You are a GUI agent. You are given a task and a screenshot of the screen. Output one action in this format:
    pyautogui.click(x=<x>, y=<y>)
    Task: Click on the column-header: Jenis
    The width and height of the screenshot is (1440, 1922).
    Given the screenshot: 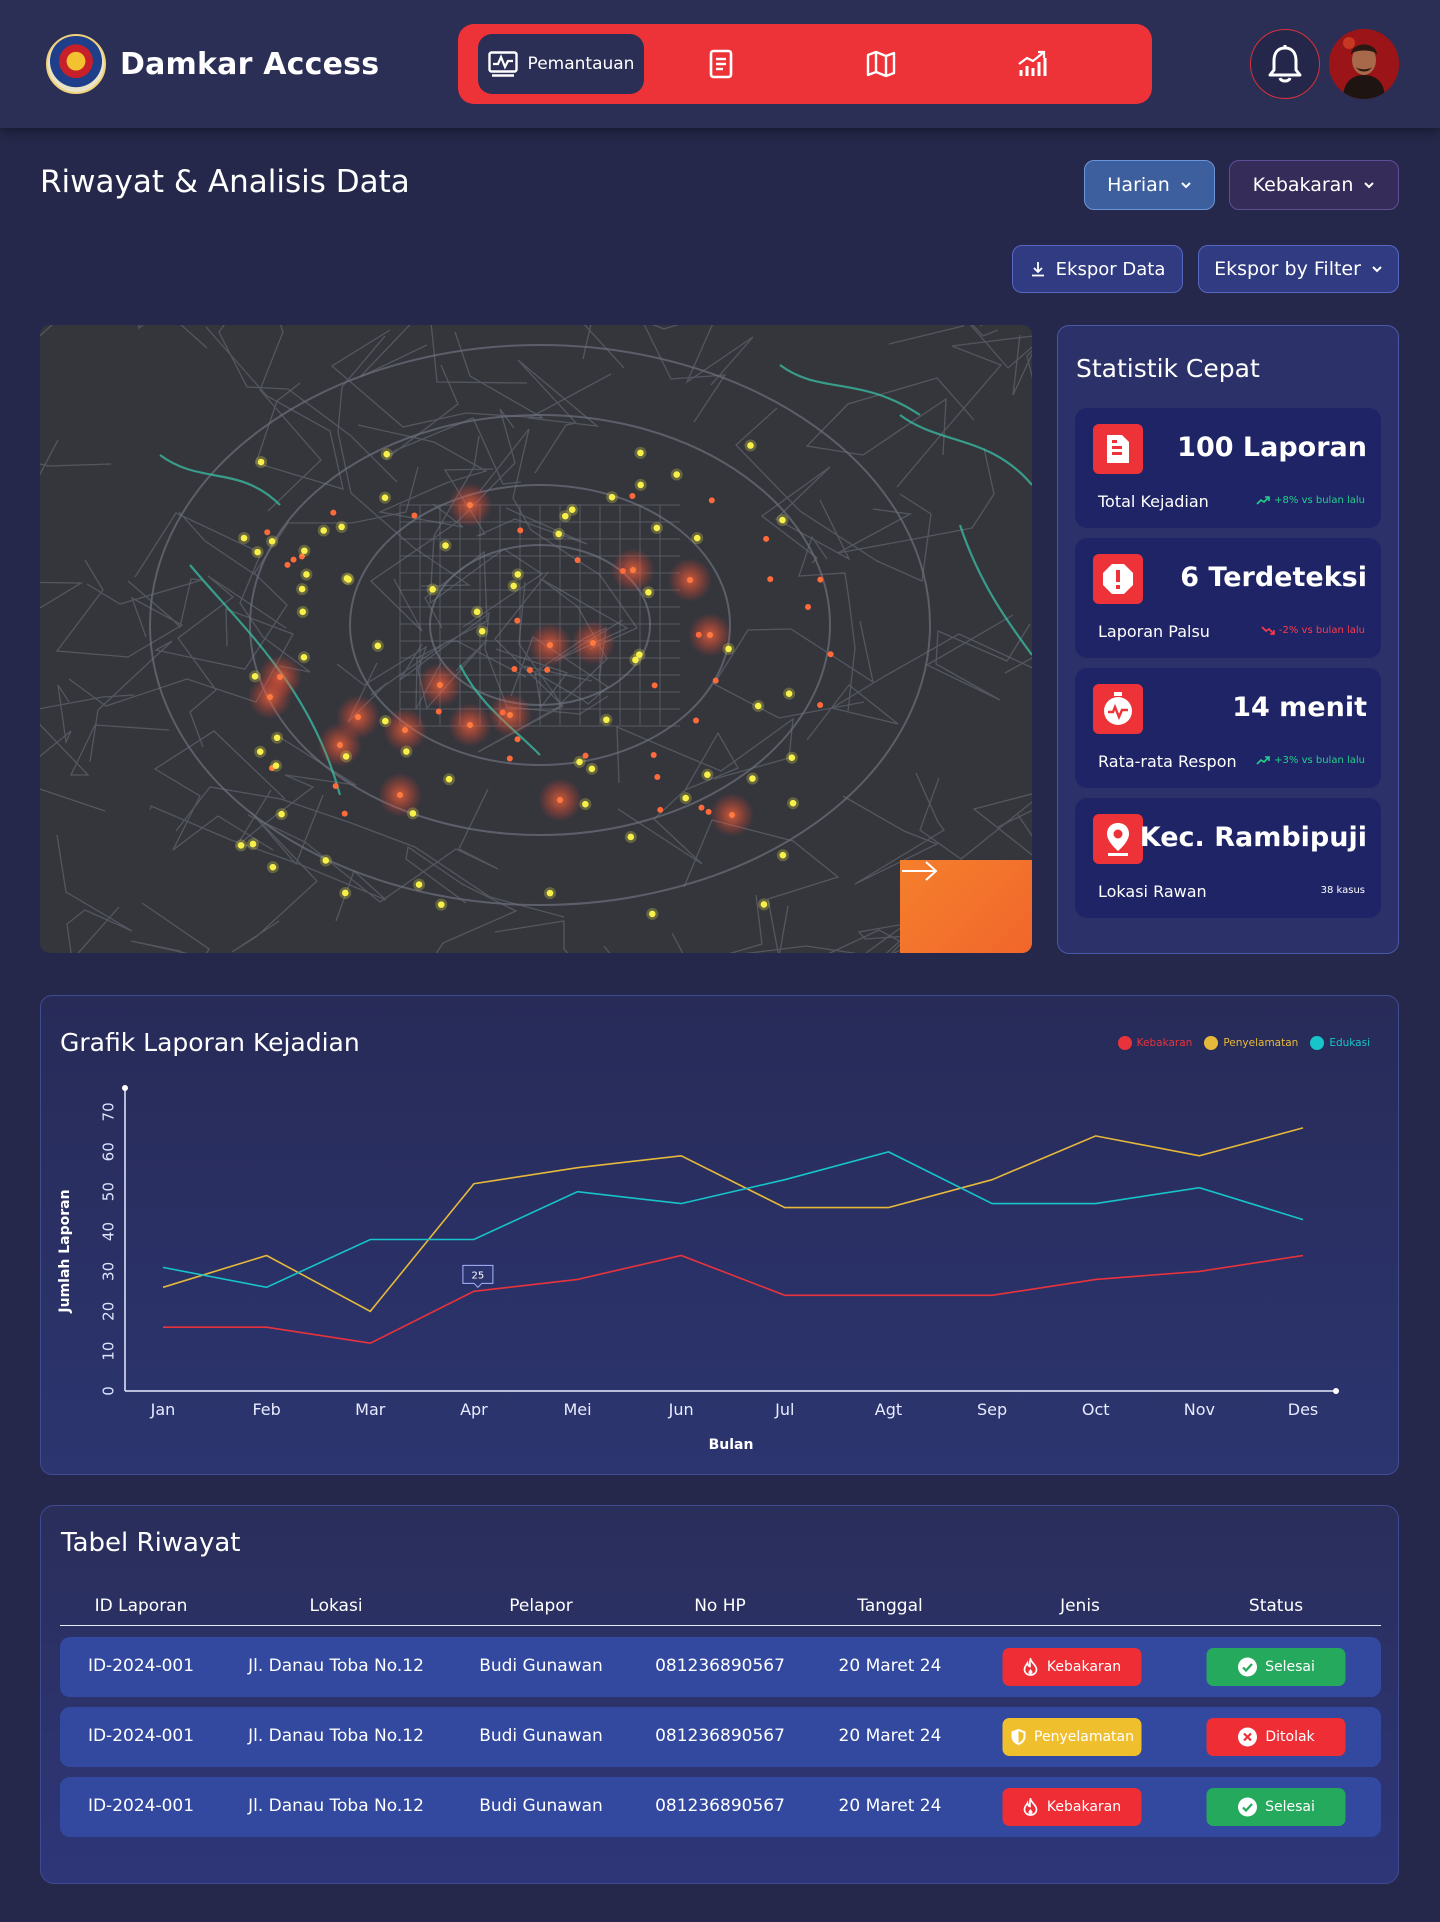 What is the action you would take?
    pyautogui.click(x=1080, y=1606)
    